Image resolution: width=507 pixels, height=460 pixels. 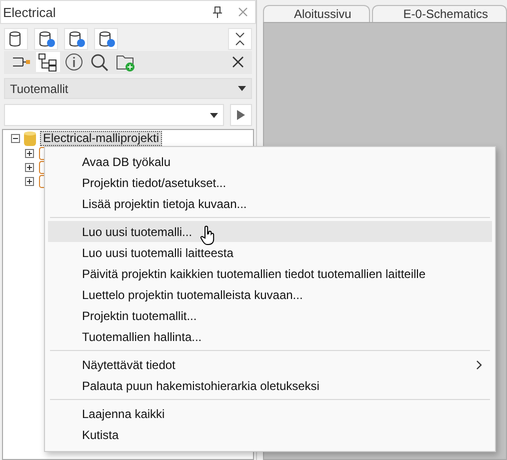 I want to click on tab: E-0-Schematics, so click(x=439, y=13).